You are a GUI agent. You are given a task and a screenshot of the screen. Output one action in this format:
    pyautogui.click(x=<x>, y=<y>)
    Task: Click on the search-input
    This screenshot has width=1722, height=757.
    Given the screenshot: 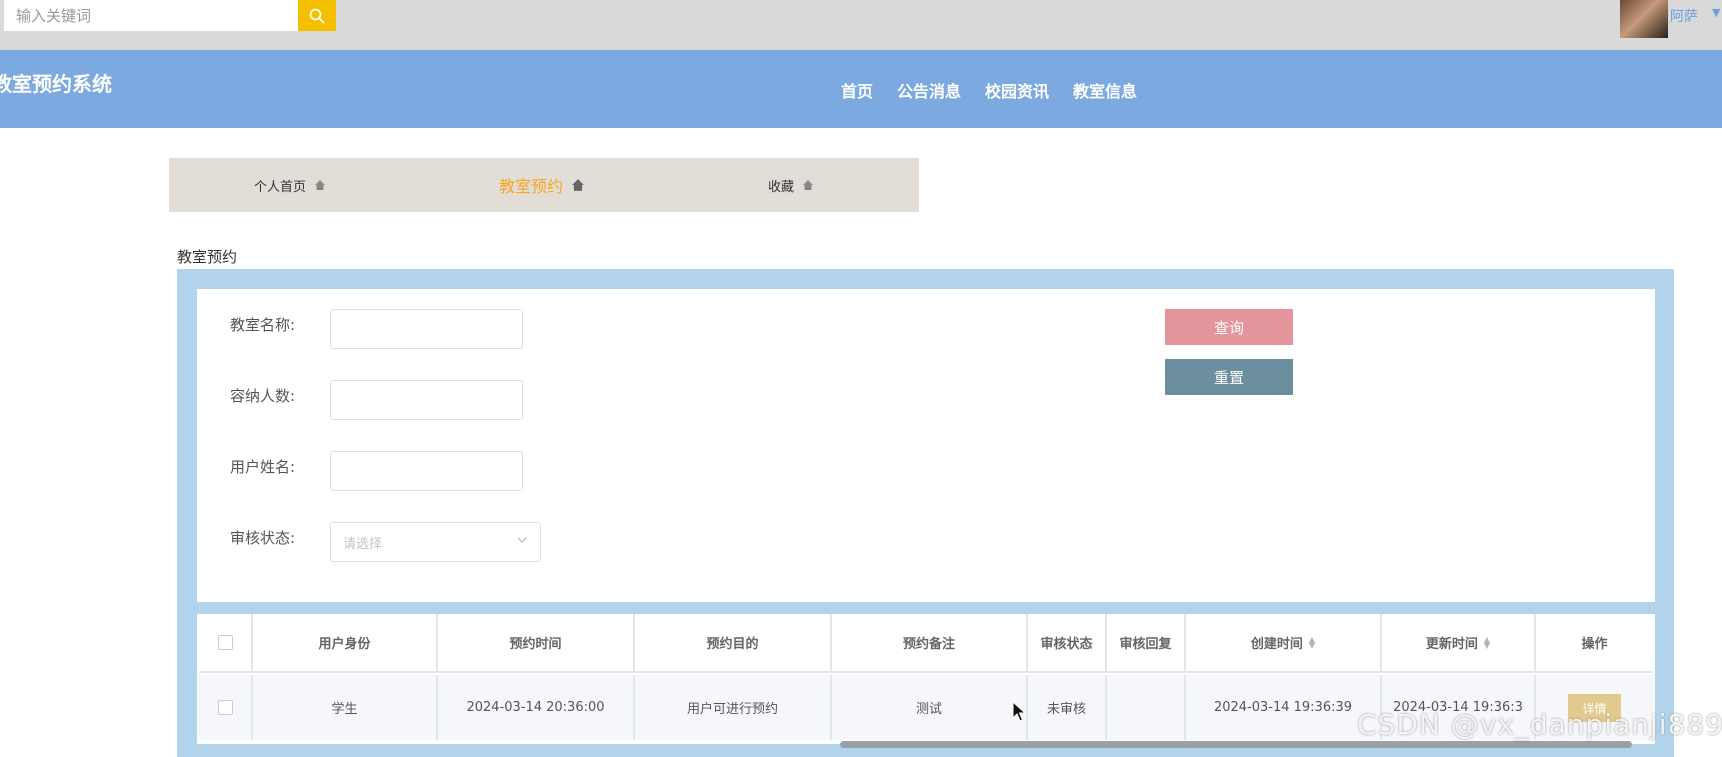 What is the action you would take?
    pyautogui.click(x=151, y=15)
    